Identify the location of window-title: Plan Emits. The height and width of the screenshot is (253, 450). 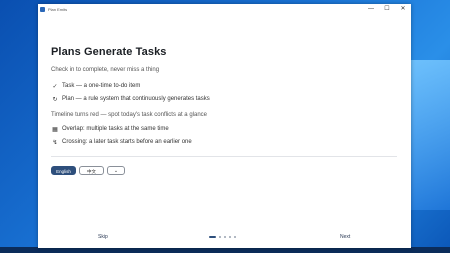
(58, 9).